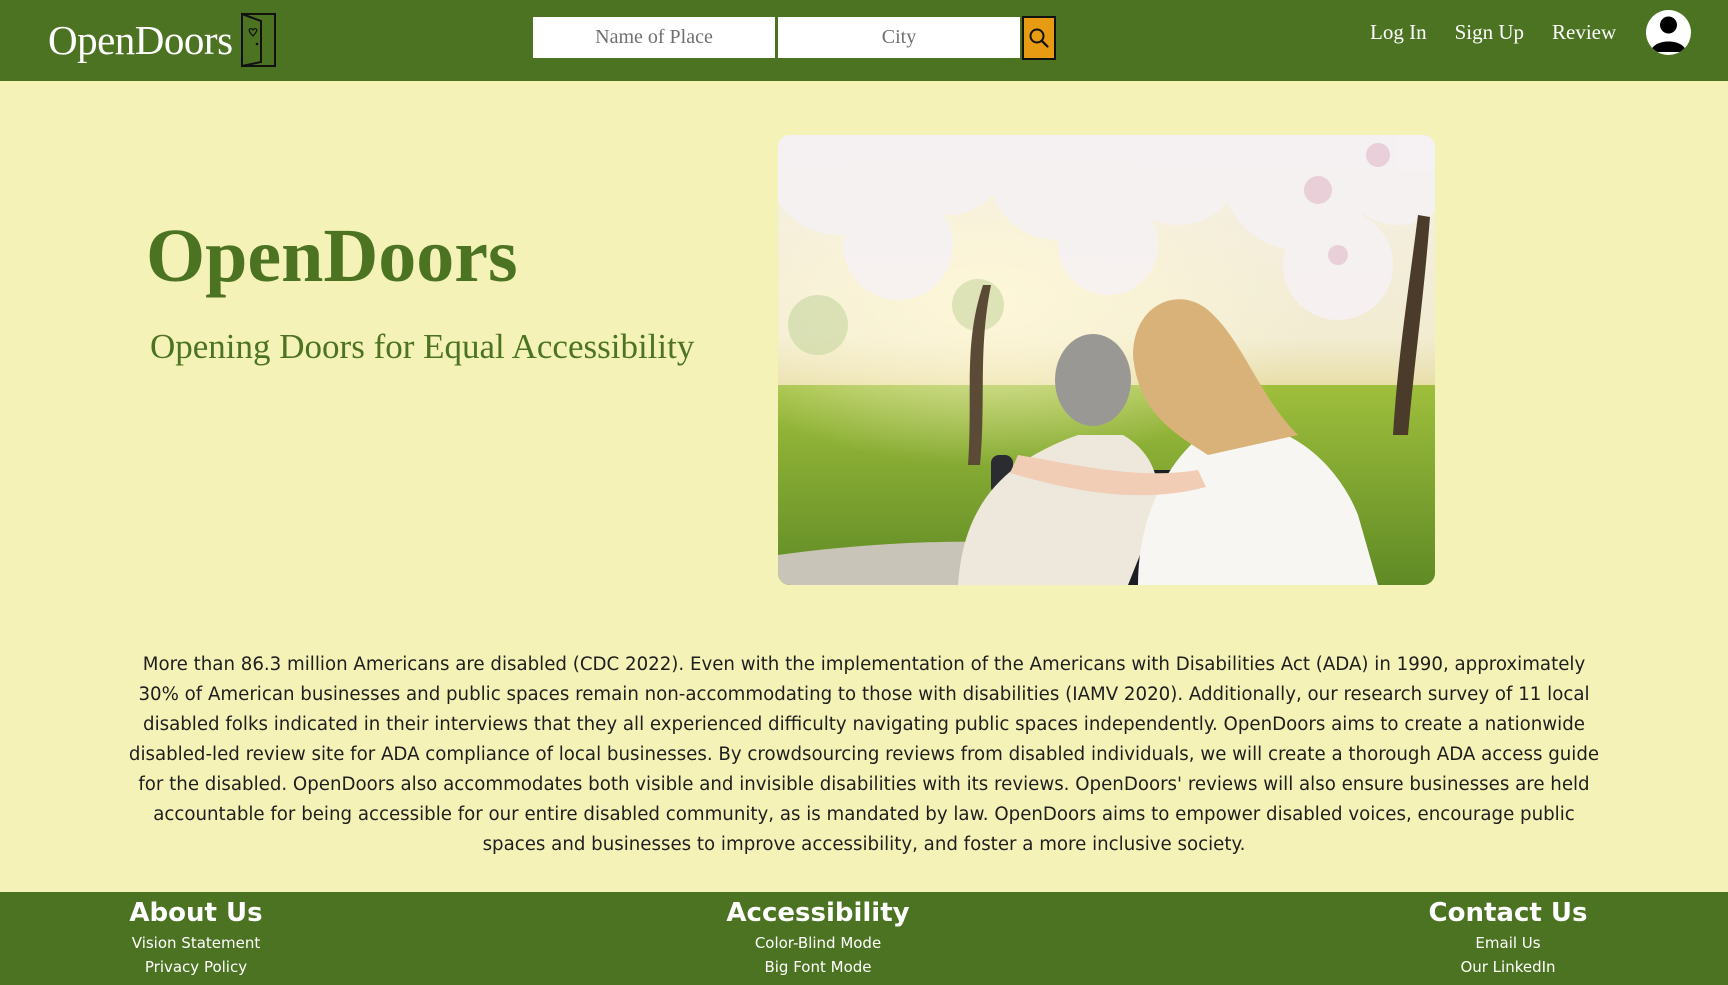 Image resolution: width=1728 pixels, height=985 pixels. Describe the element at coordinates (818, 967) in the screenshot. I see `big-font-mode-link: Big Font Mode` at that location.